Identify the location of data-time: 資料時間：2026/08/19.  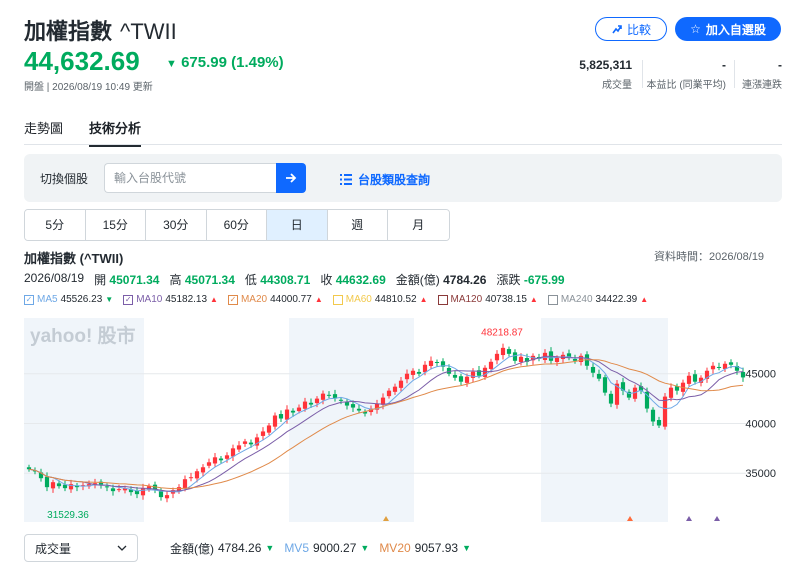
(709, 257).